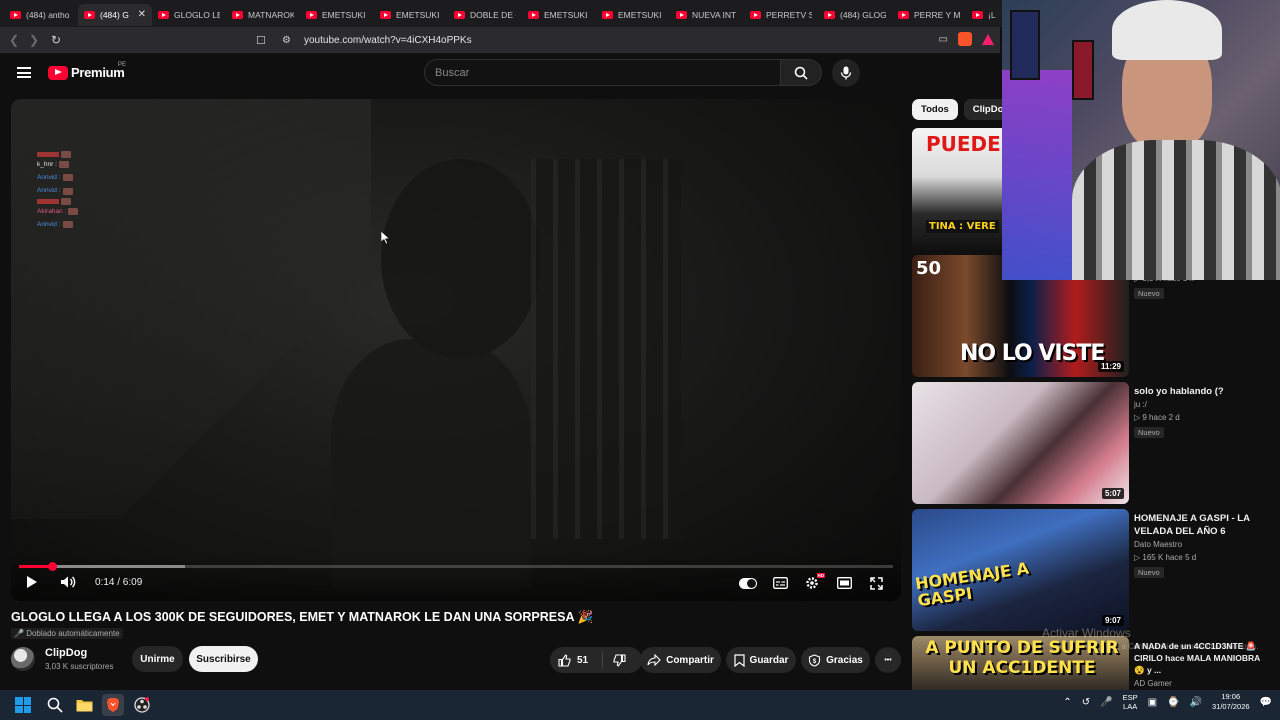 The image size is (1280, 720). What do you see at coordinates (23, 659) in the screenshot?
I see `channel-avatar` at bounding box center [23, 659].